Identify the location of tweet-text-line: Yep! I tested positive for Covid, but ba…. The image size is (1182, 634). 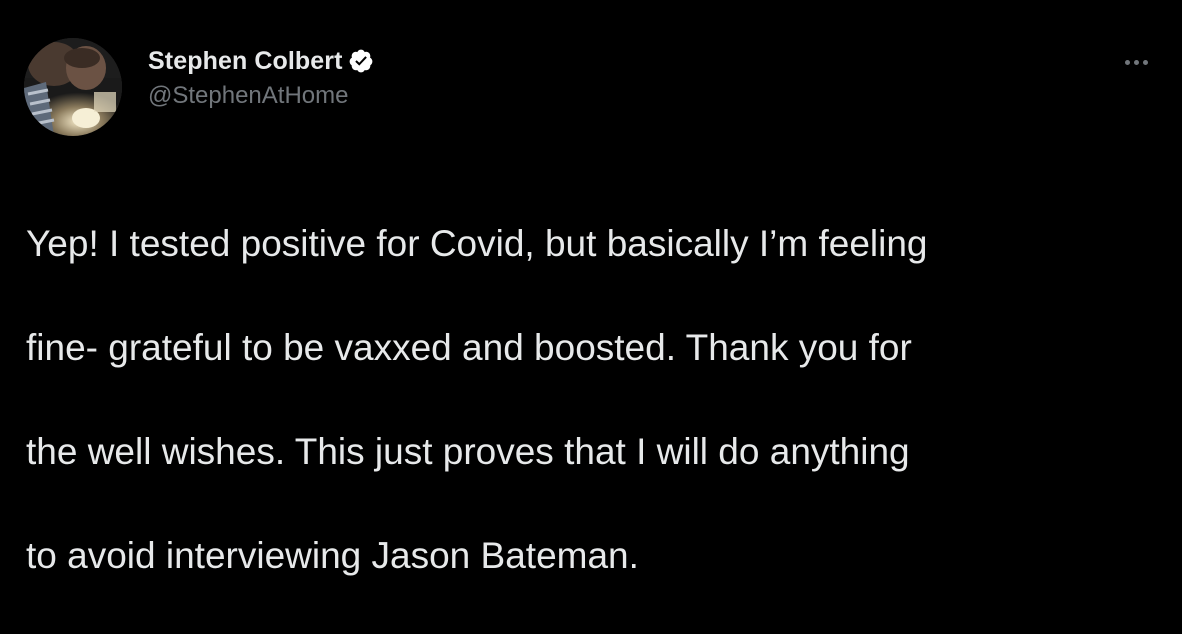
(477, 243).